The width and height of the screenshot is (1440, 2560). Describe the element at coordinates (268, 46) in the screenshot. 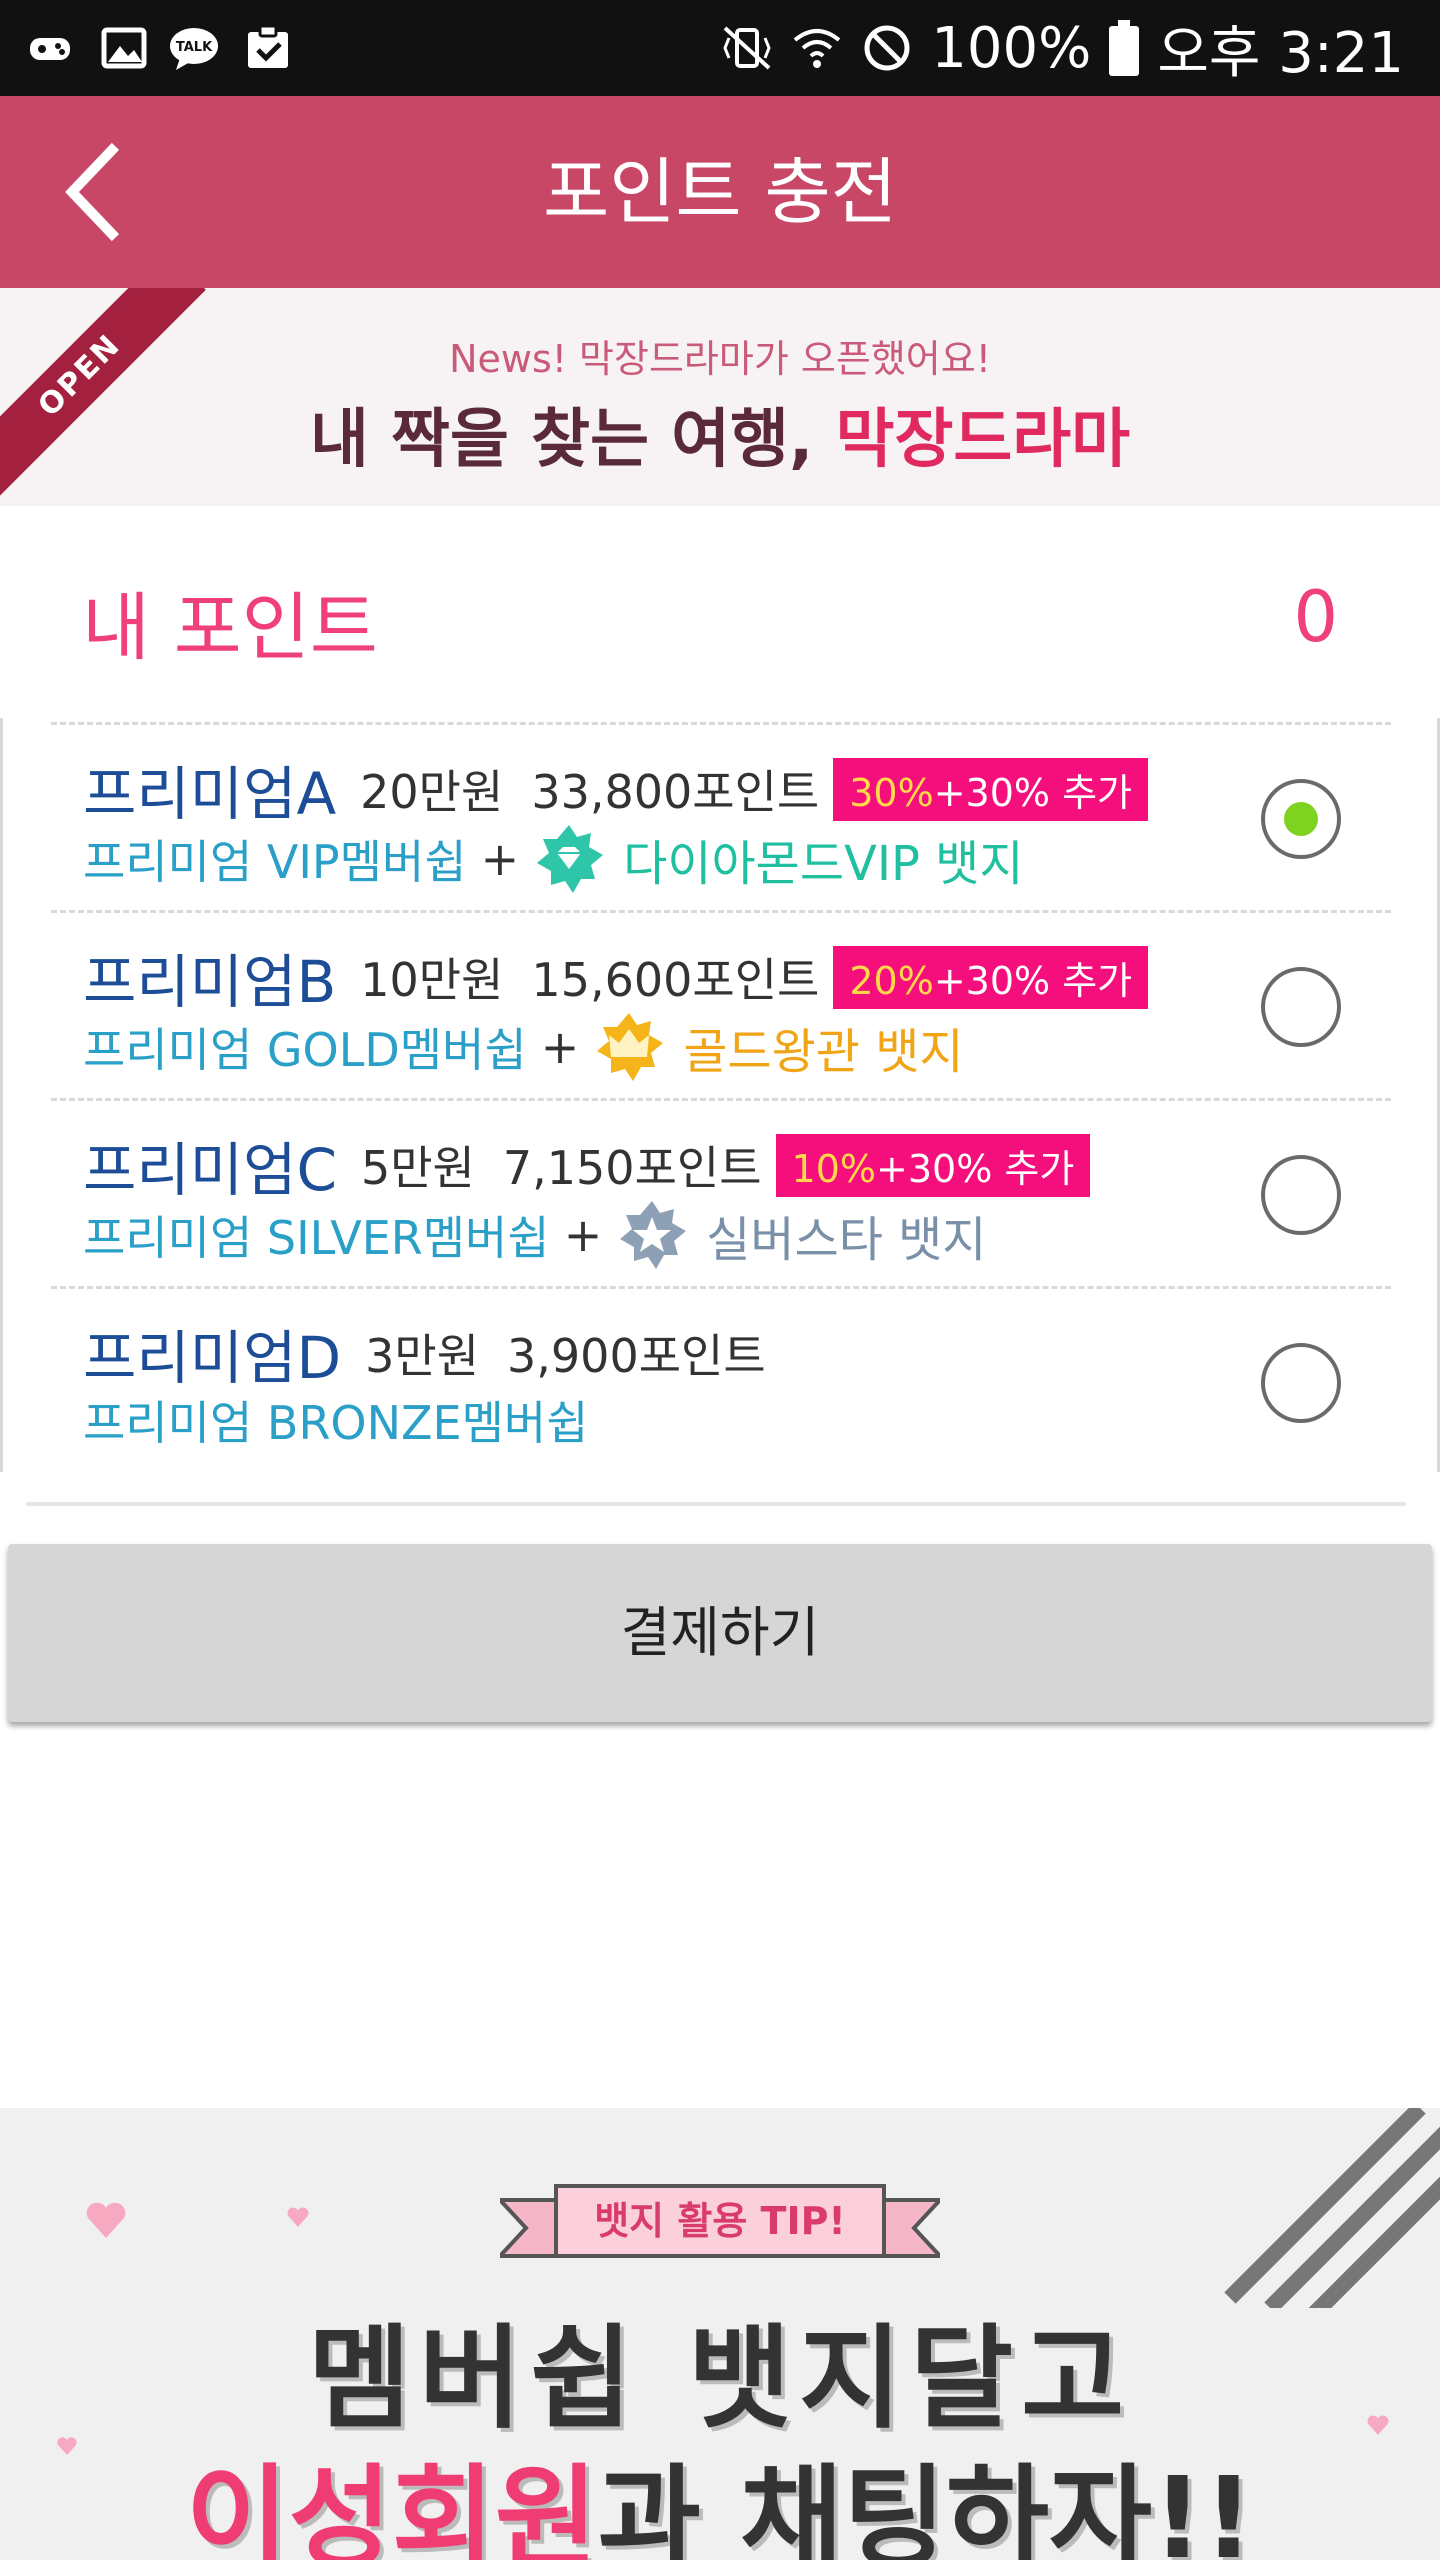

I see `clipboard-check-icon` at that location.